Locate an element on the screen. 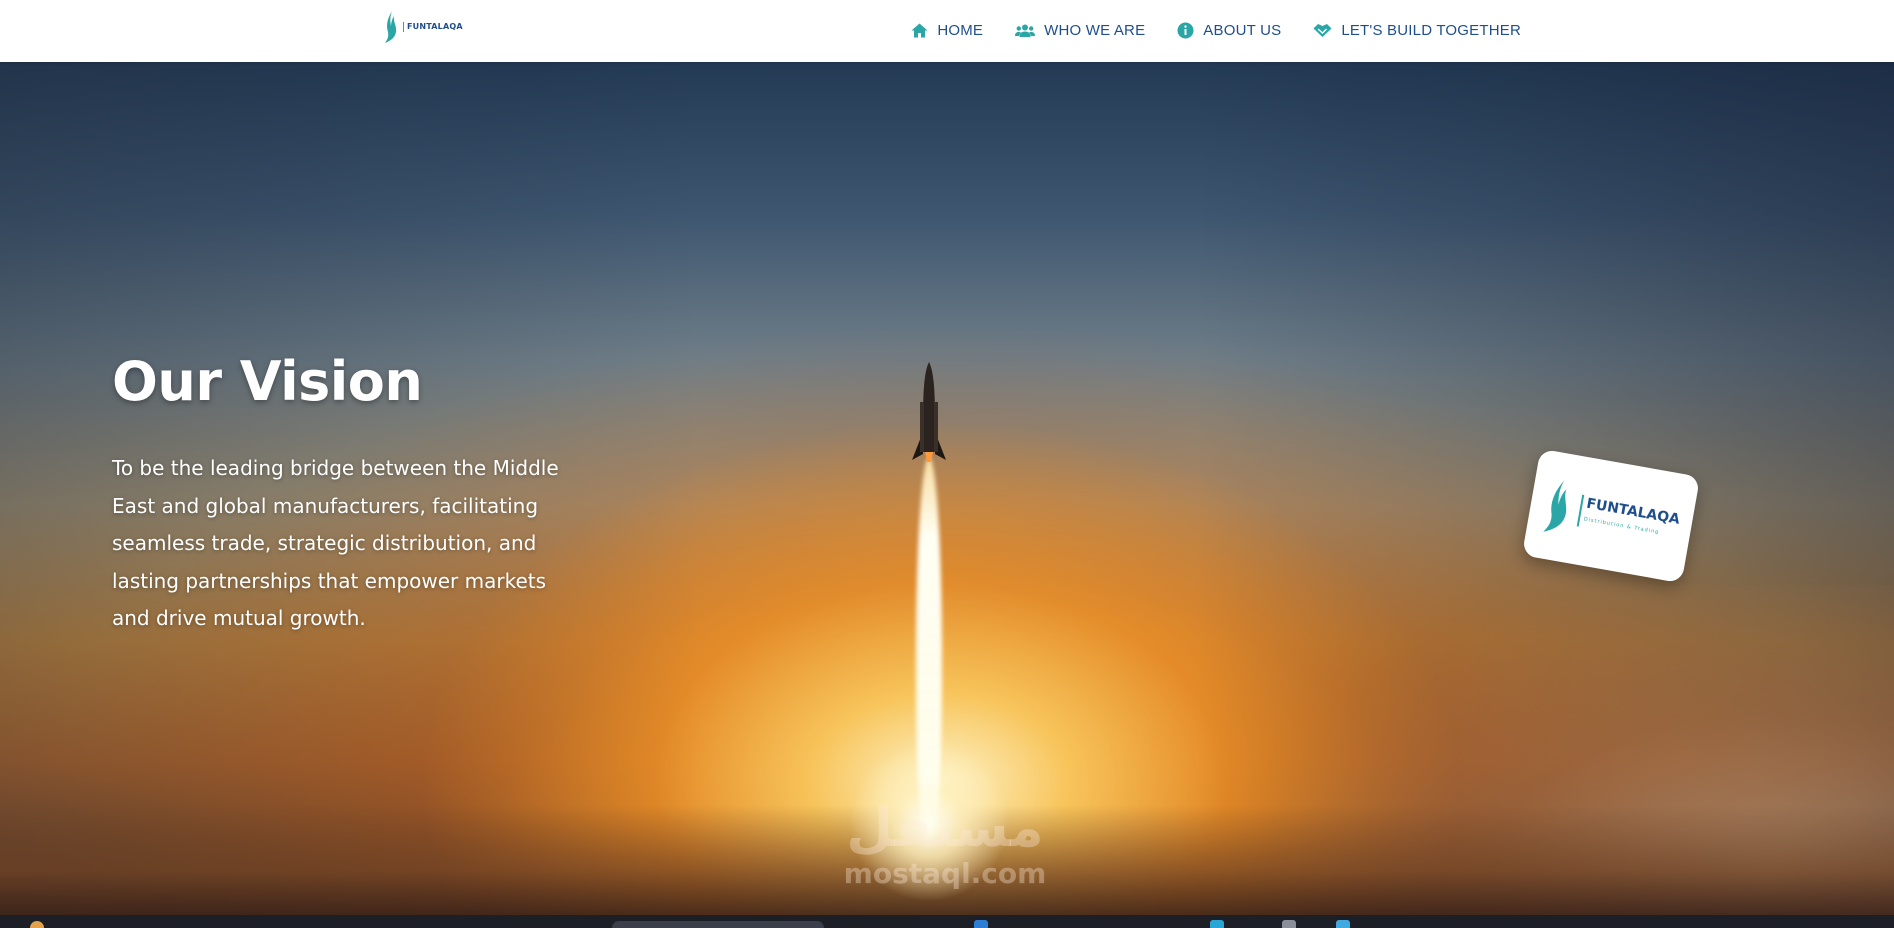  rocket-image is located at coordinates (929, 632).